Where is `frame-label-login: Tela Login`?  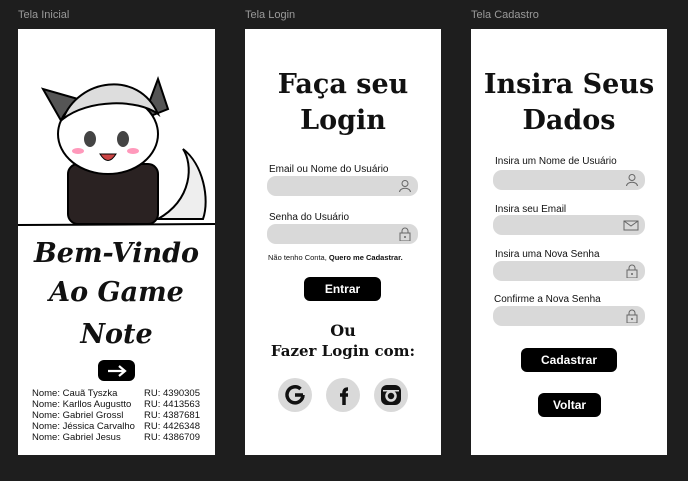
frame-label-login: Tela Login is located at coordinates (270, 15).